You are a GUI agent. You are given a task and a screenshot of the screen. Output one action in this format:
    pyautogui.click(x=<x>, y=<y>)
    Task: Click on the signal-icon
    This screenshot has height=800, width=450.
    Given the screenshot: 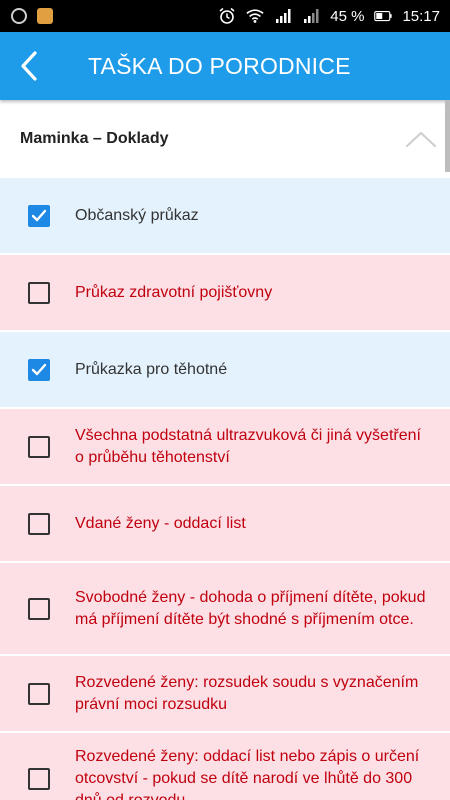 What is the action you would take?
    pyautogui.click(x=283, y=16)
    